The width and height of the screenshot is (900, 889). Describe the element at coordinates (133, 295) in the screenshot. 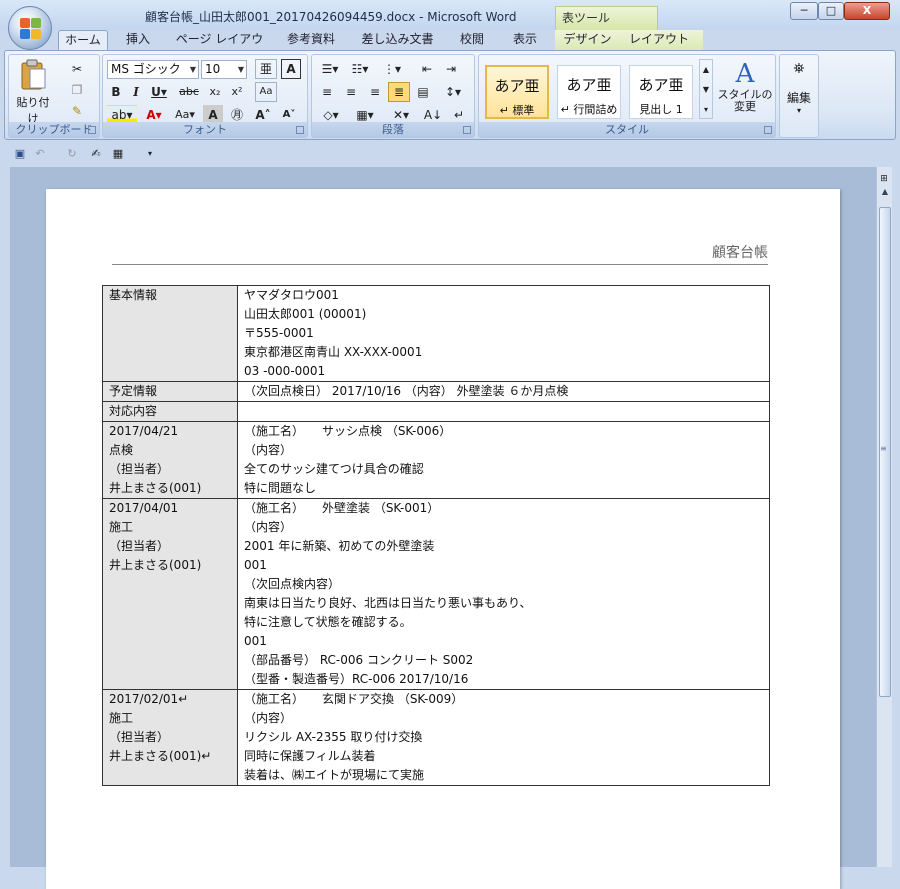

I see `key-line: 基本情報` at that location.